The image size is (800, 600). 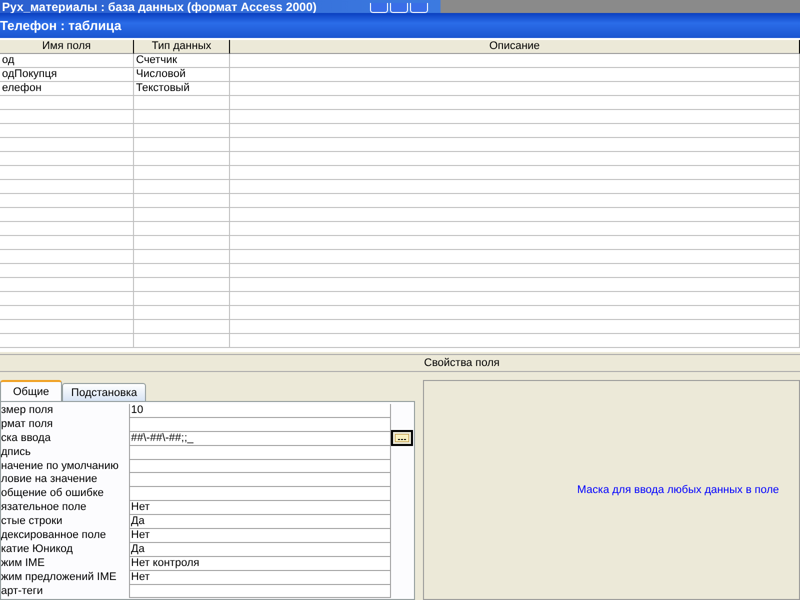 What do you see at coordinates (379, 8) in the screenshot?
I see `minimize-button` at bounding box center [379, 8].